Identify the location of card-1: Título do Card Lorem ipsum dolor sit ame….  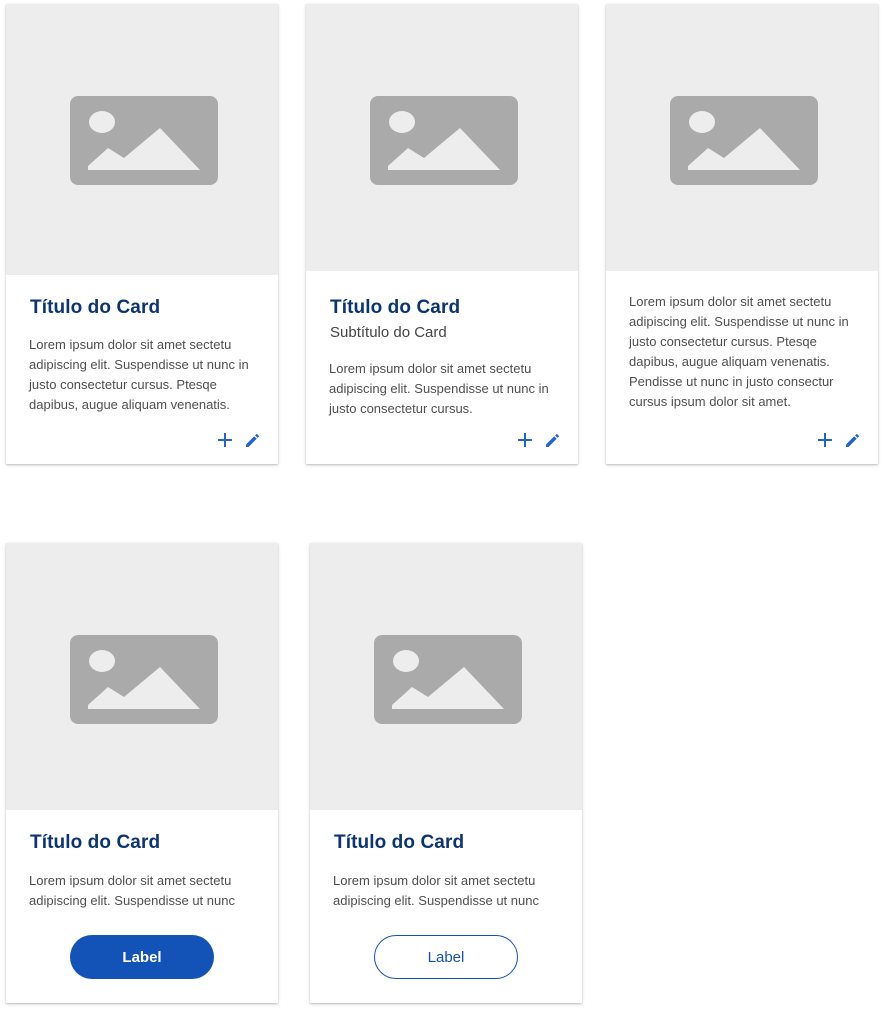
(142, 234).